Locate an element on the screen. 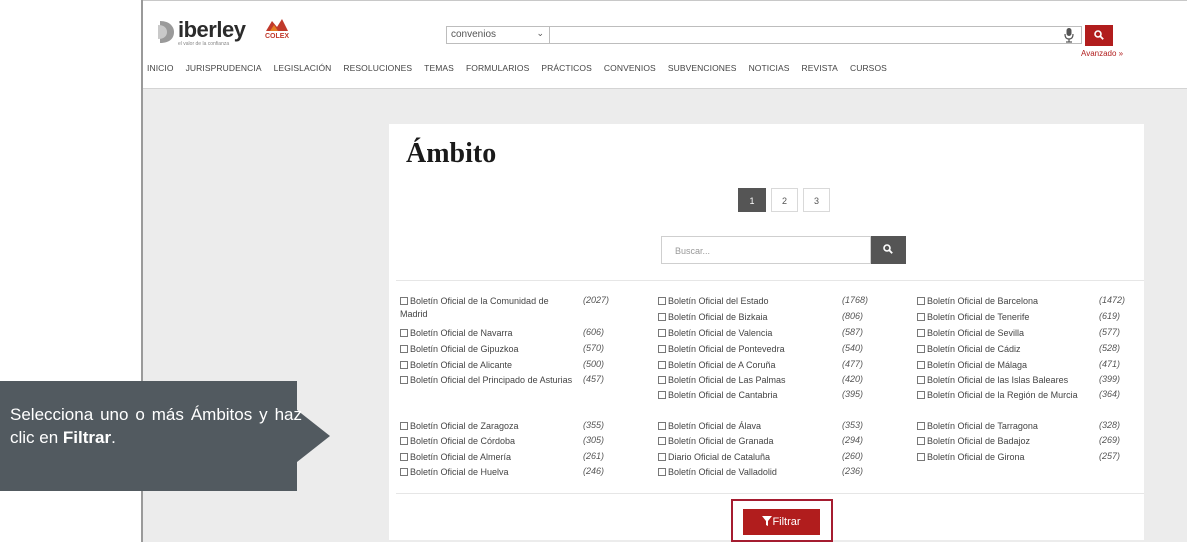 The width and height of the screenshot is (1187, 542). ambito-option: Boletín Oficial de Bizkaia is located at coordinates (745, 317).